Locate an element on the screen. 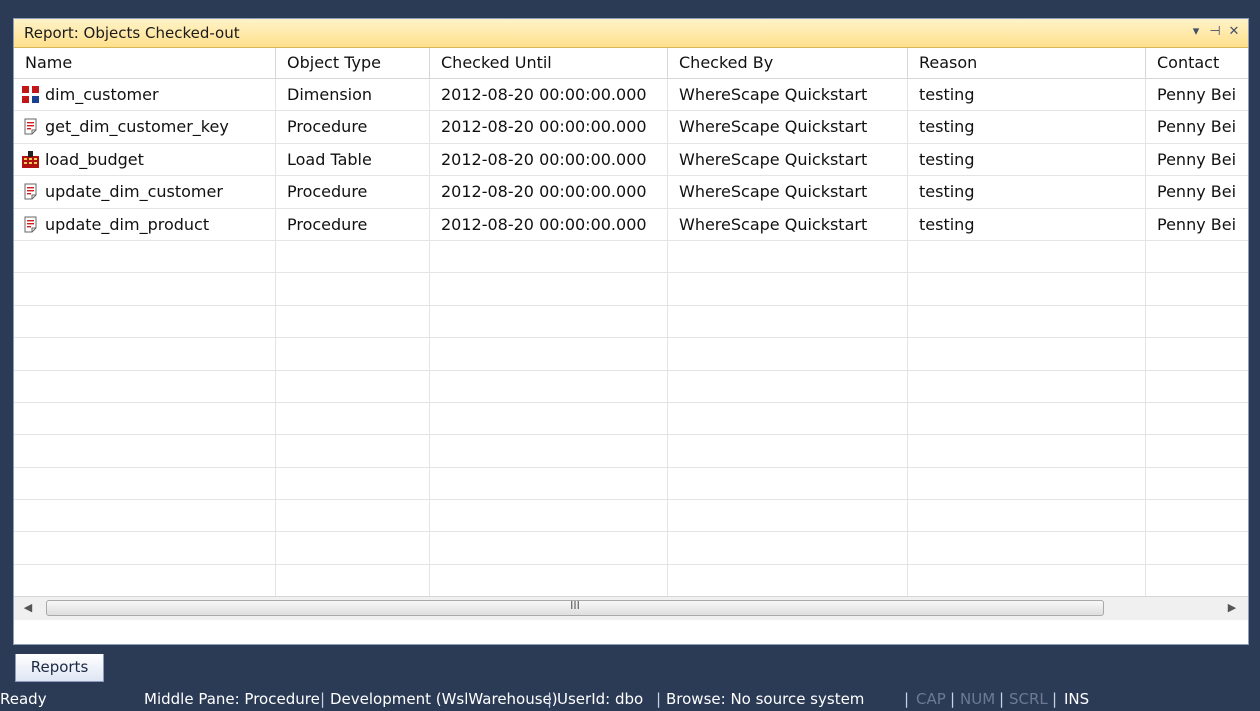 This screenshot has width=1260, height=711. close-icon: ✕ is located at coordinates (1234, 31).